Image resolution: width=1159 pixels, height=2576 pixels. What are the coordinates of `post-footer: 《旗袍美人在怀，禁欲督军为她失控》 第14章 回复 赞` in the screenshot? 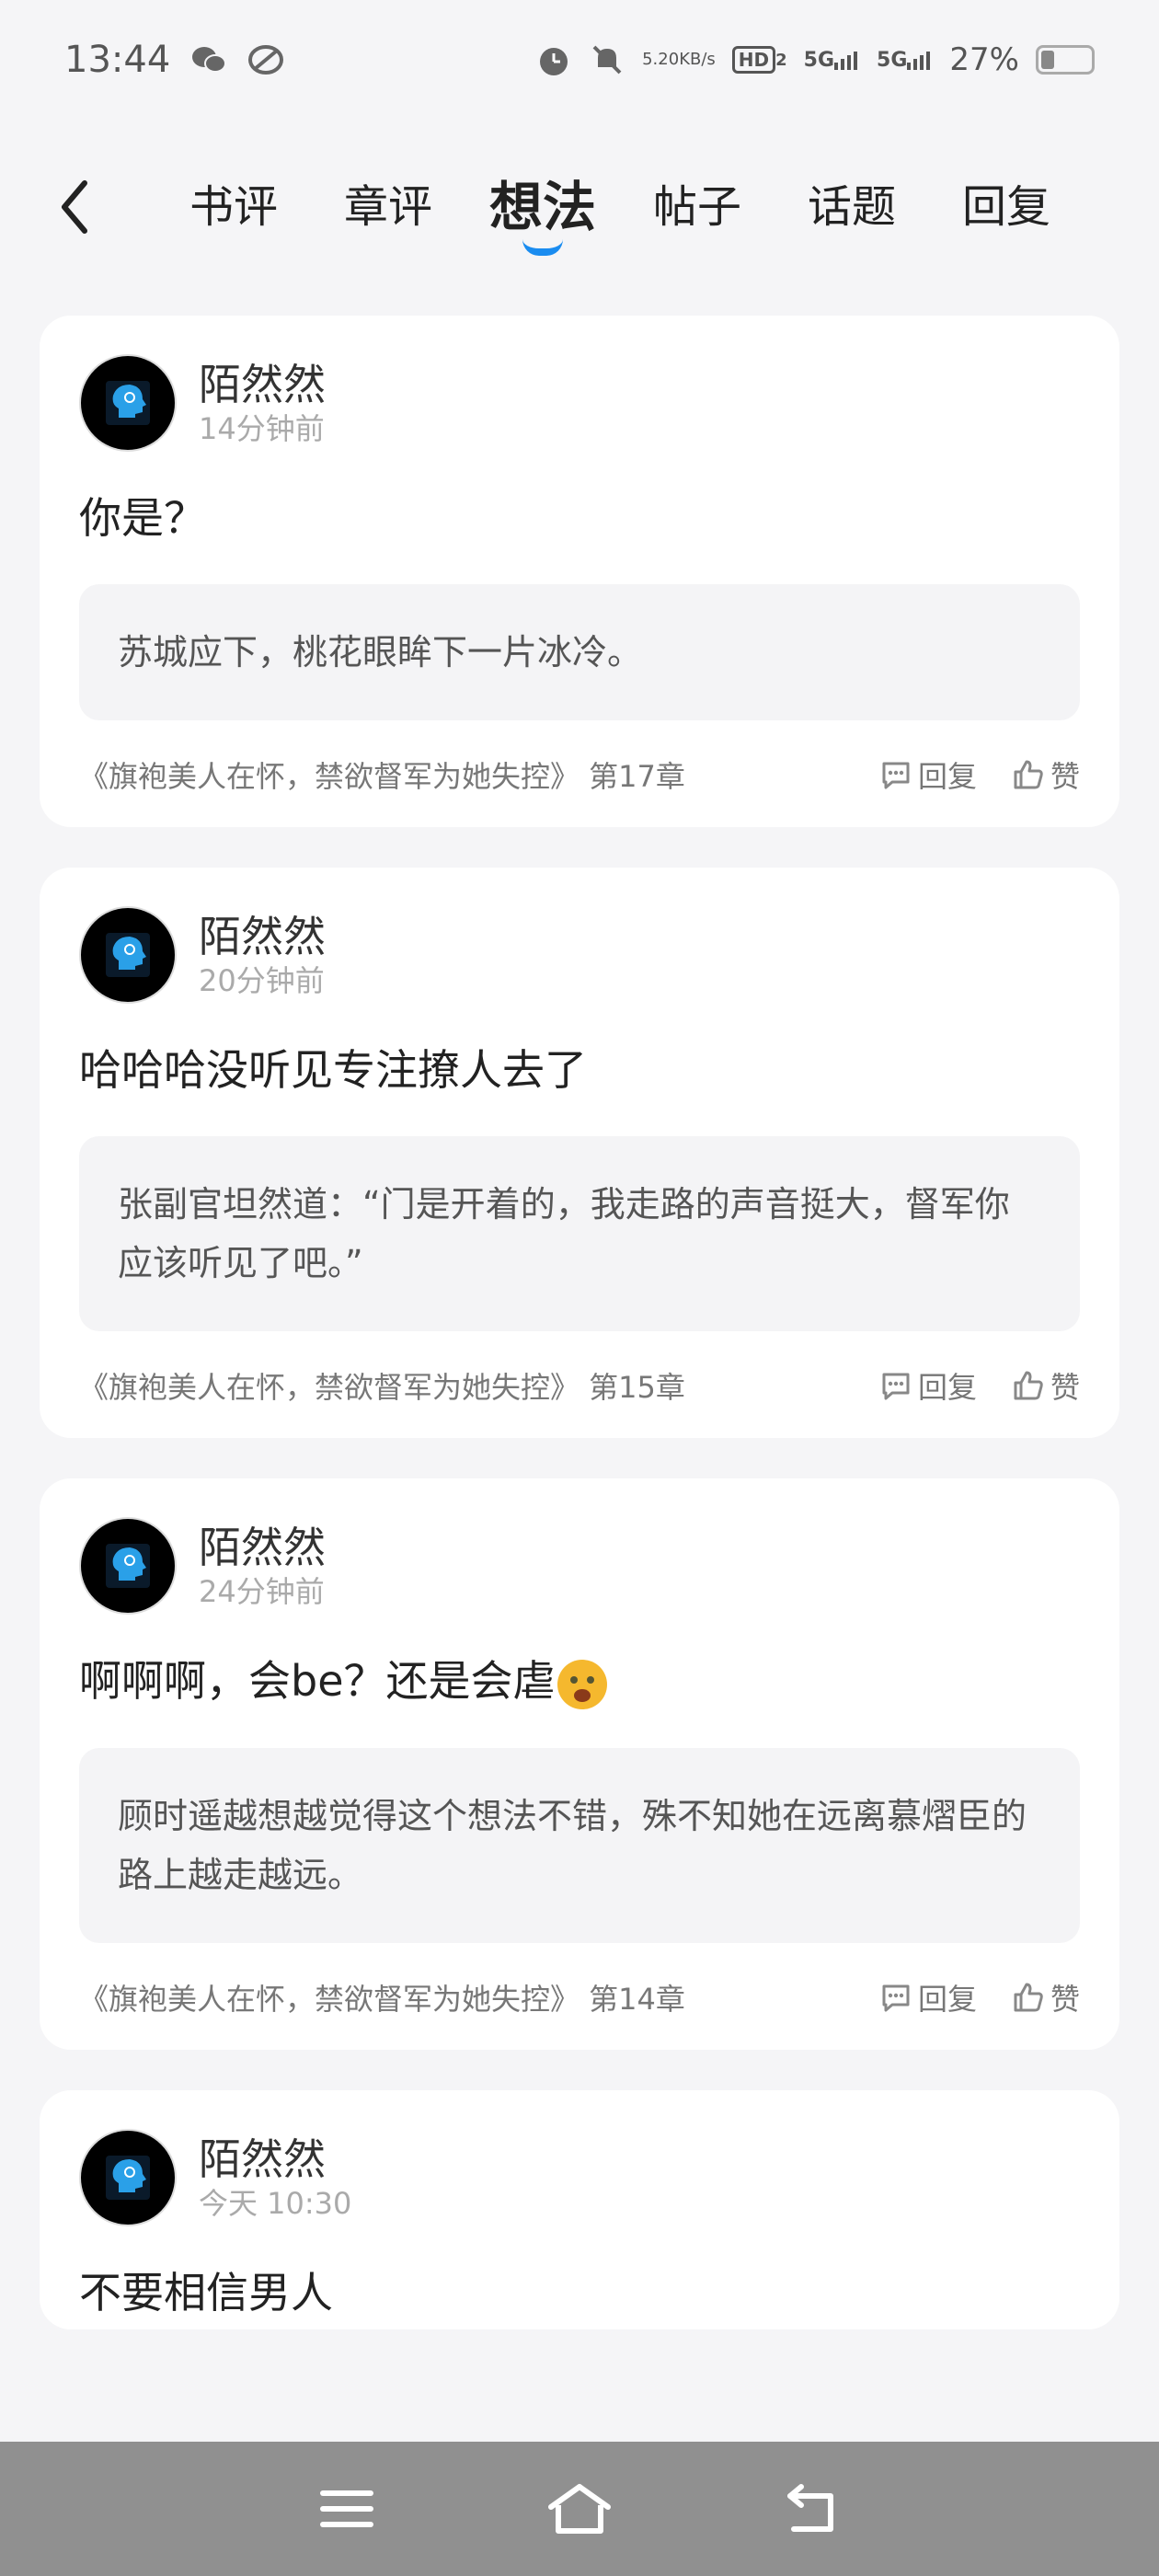 It's located at (579, 1997).